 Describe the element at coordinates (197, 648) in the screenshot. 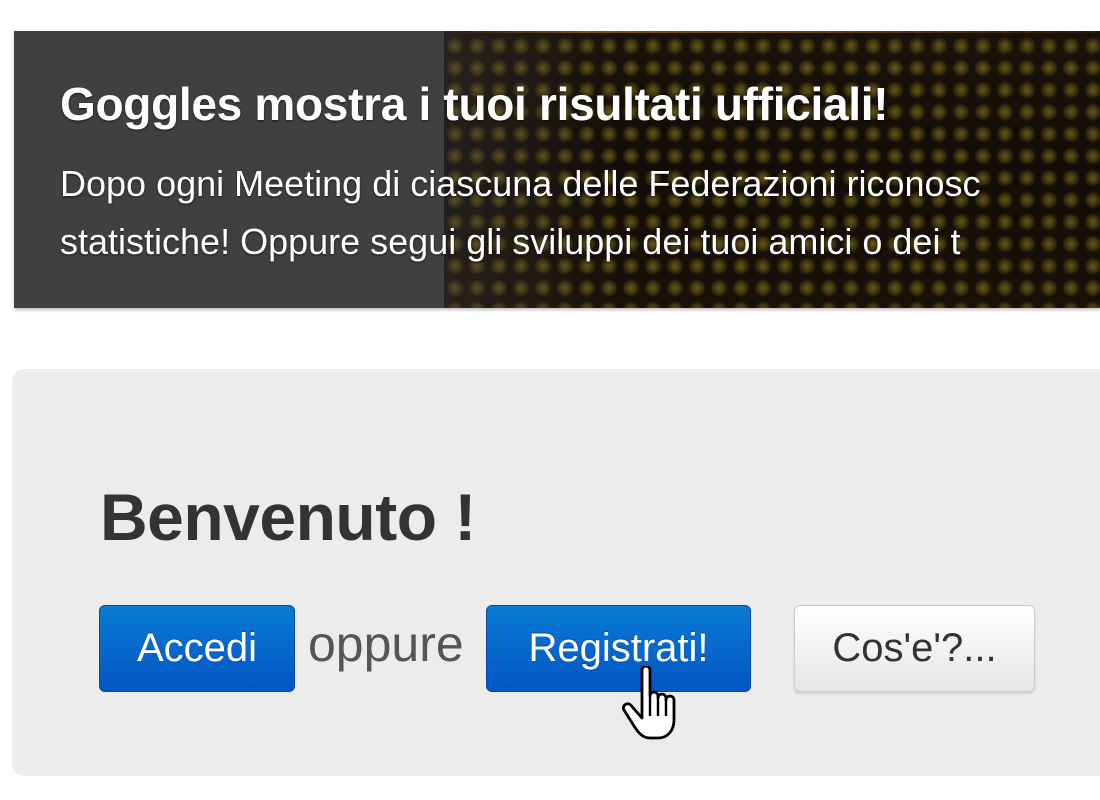

I see `login-button: Accedi` at that location.